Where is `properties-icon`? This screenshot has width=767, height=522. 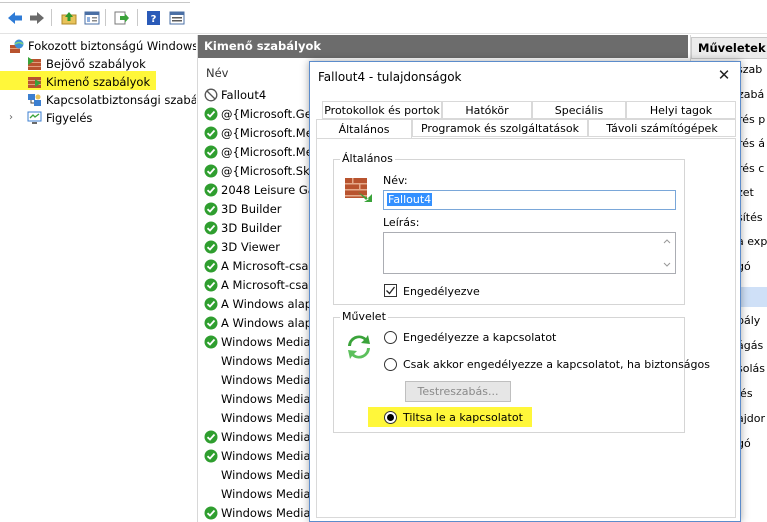 properties-icon is located at coordinates (177, 17).